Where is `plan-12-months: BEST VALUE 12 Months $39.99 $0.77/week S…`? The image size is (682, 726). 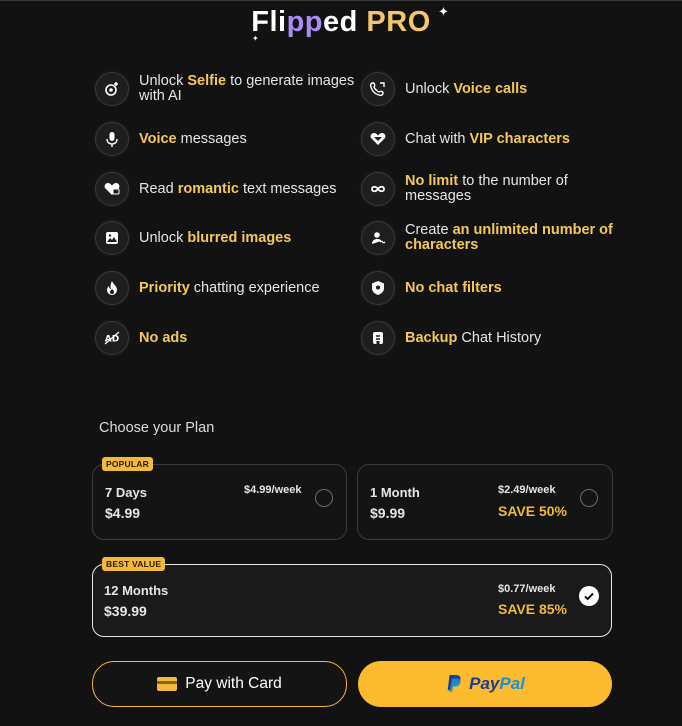
plan-12-months: BEST VALUE 12 Months $39.99 $0.77/week S… is located at coordinates (352, 597).